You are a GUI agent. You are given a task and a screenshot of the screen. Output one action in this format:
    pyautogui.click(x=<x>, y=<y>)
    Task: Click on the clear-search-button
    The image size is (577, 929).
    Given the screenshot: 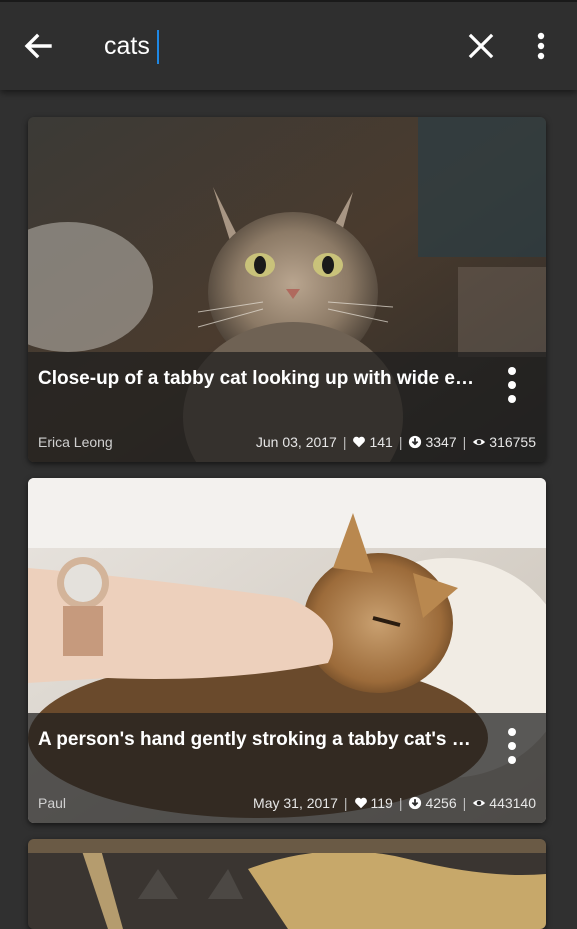 What is the action you would take?
    pyautogui.click(x=481, y=46)
    